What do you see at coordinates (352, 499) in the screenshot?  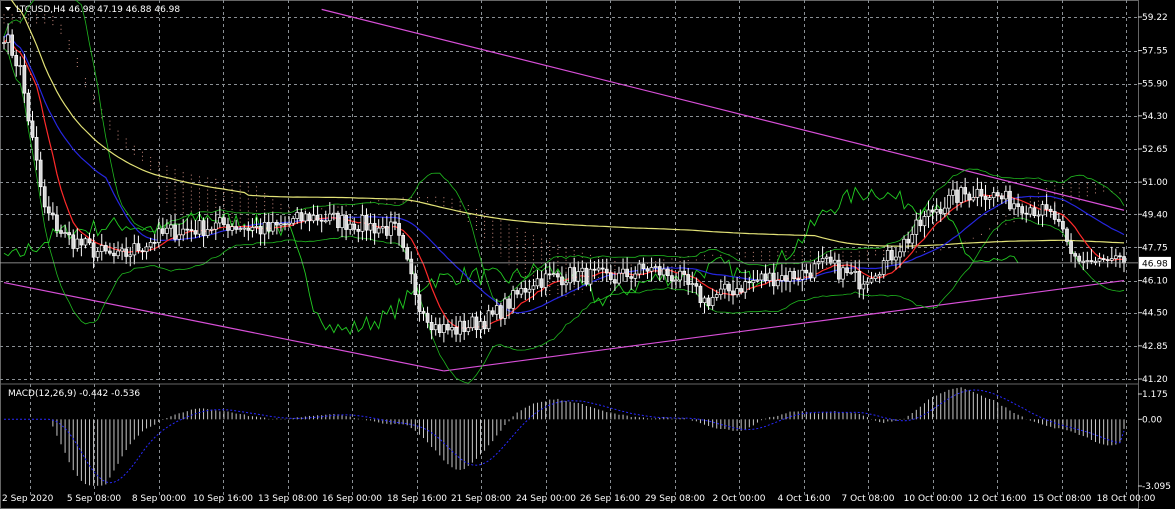 I see `time-tick-label: 16 Sep 00:00` at bounding box center [352, 499].